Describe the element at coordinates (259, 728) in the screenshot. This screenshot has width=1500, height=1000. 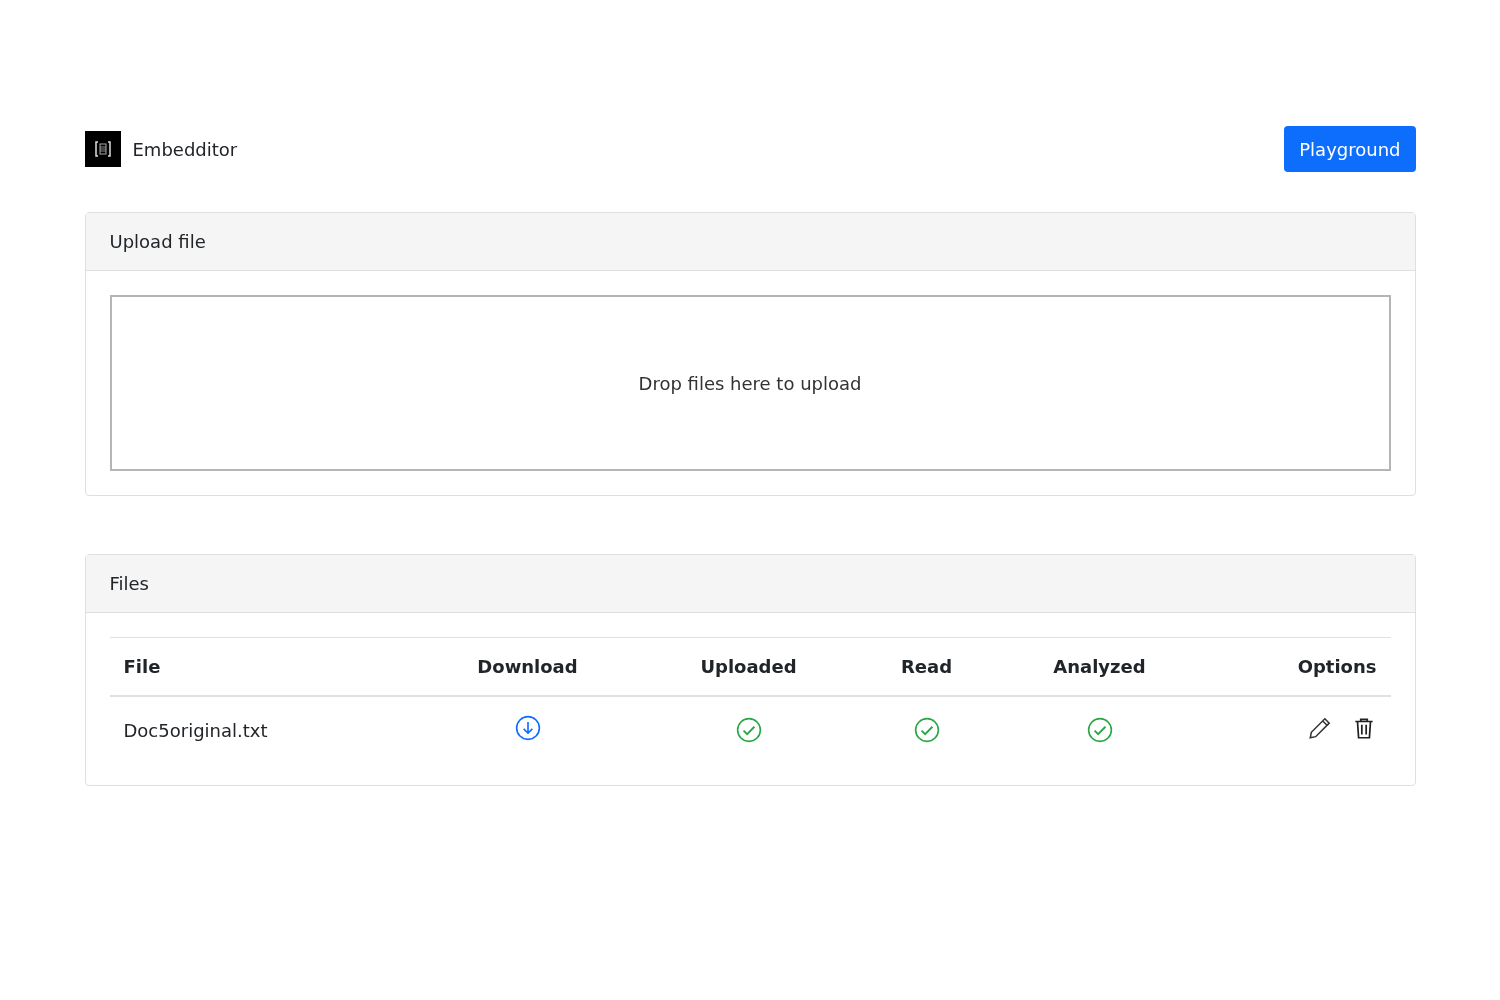
I see `file-name: Doc5original.txt` at that location.